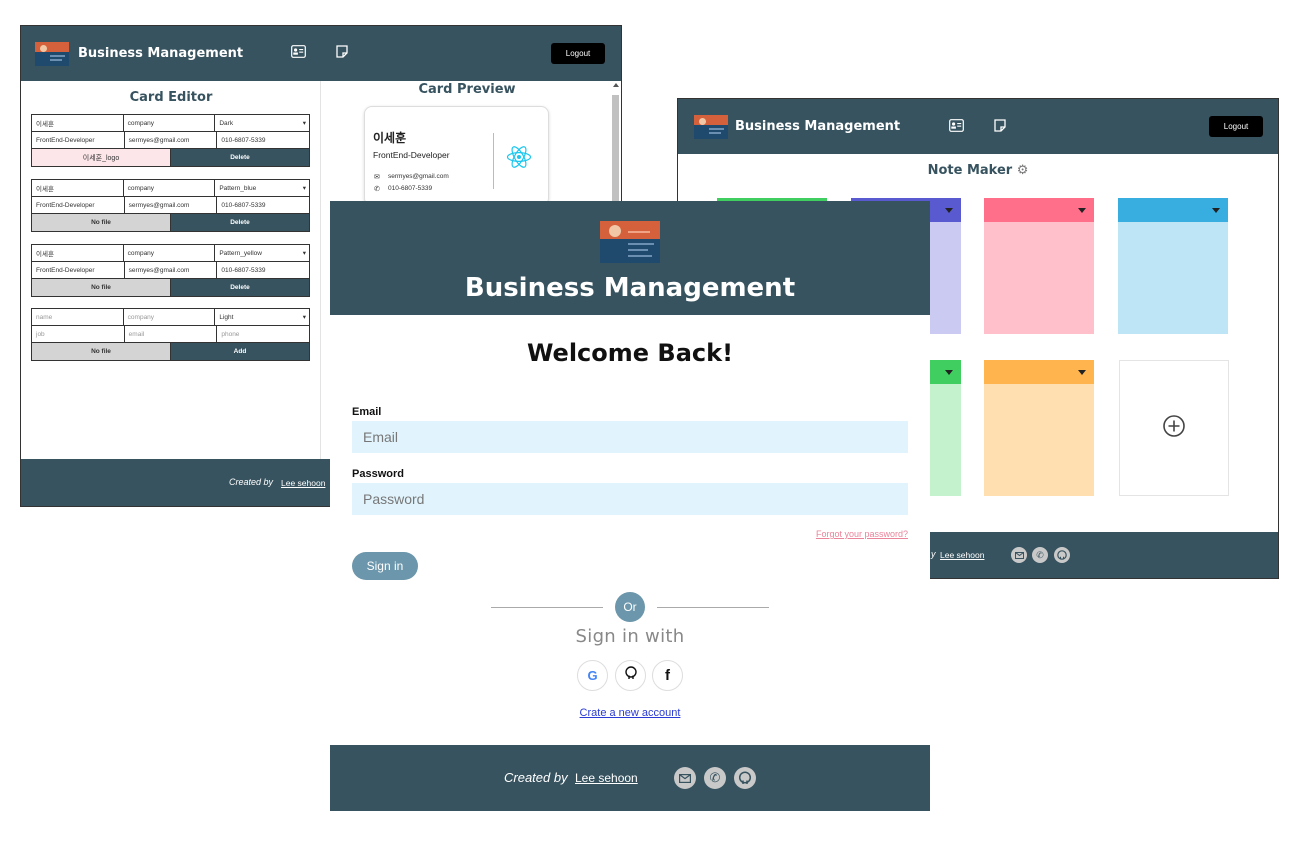 This screenshot has width=1300, height=850. What do you see at coordinates (1173, 266) in the screenshot?
I see `note-blue` at bounding box center [1173, 266].